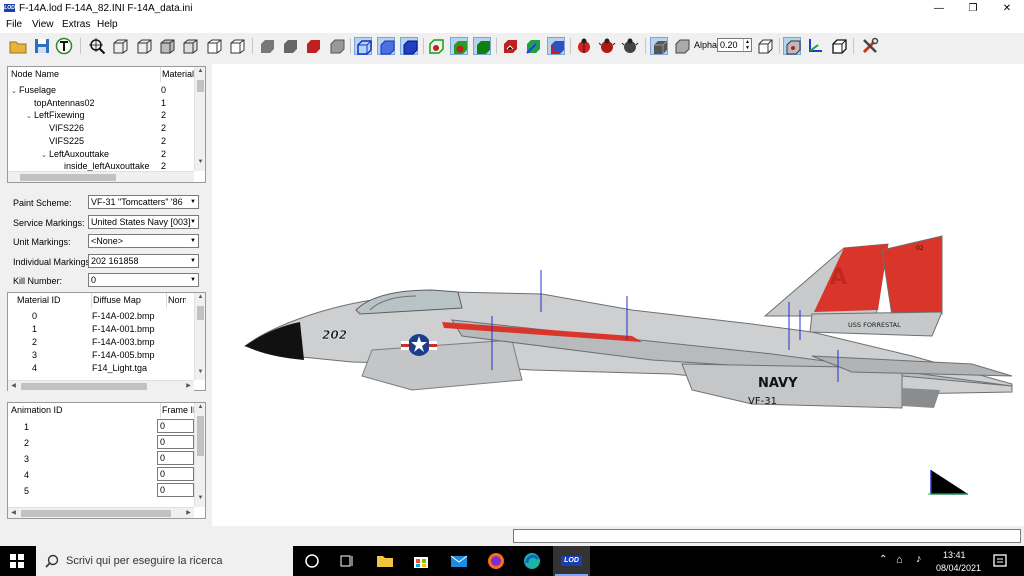 The image size is (1024, 576). I want to click on diffuse-map-header: Diffuse Map, so click(129, 300).